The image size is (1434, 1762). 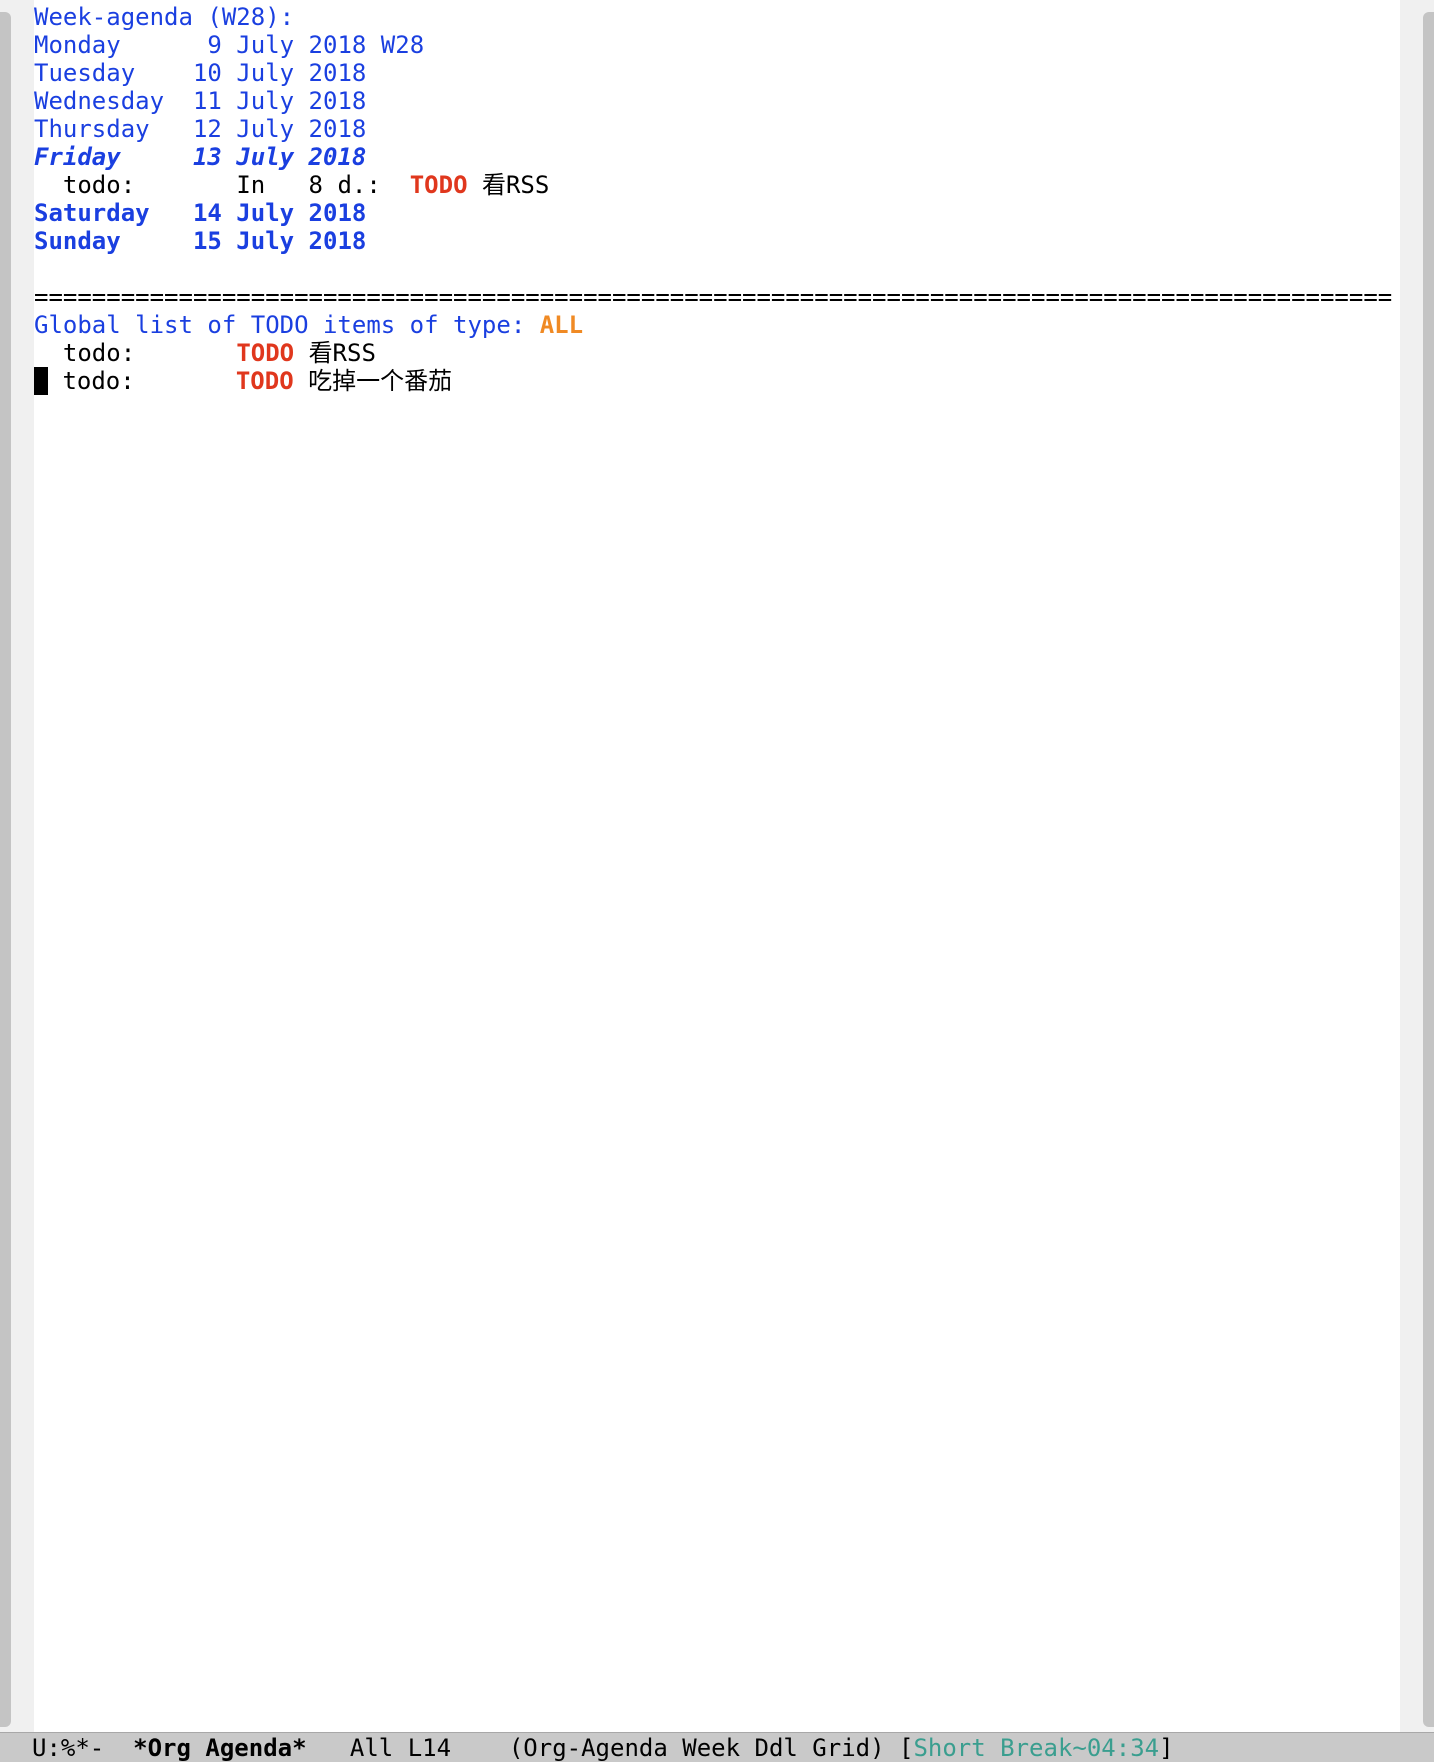 I want to click on day-wednesday: Wednesday 11 July 2018, so click(x=717, y=101).